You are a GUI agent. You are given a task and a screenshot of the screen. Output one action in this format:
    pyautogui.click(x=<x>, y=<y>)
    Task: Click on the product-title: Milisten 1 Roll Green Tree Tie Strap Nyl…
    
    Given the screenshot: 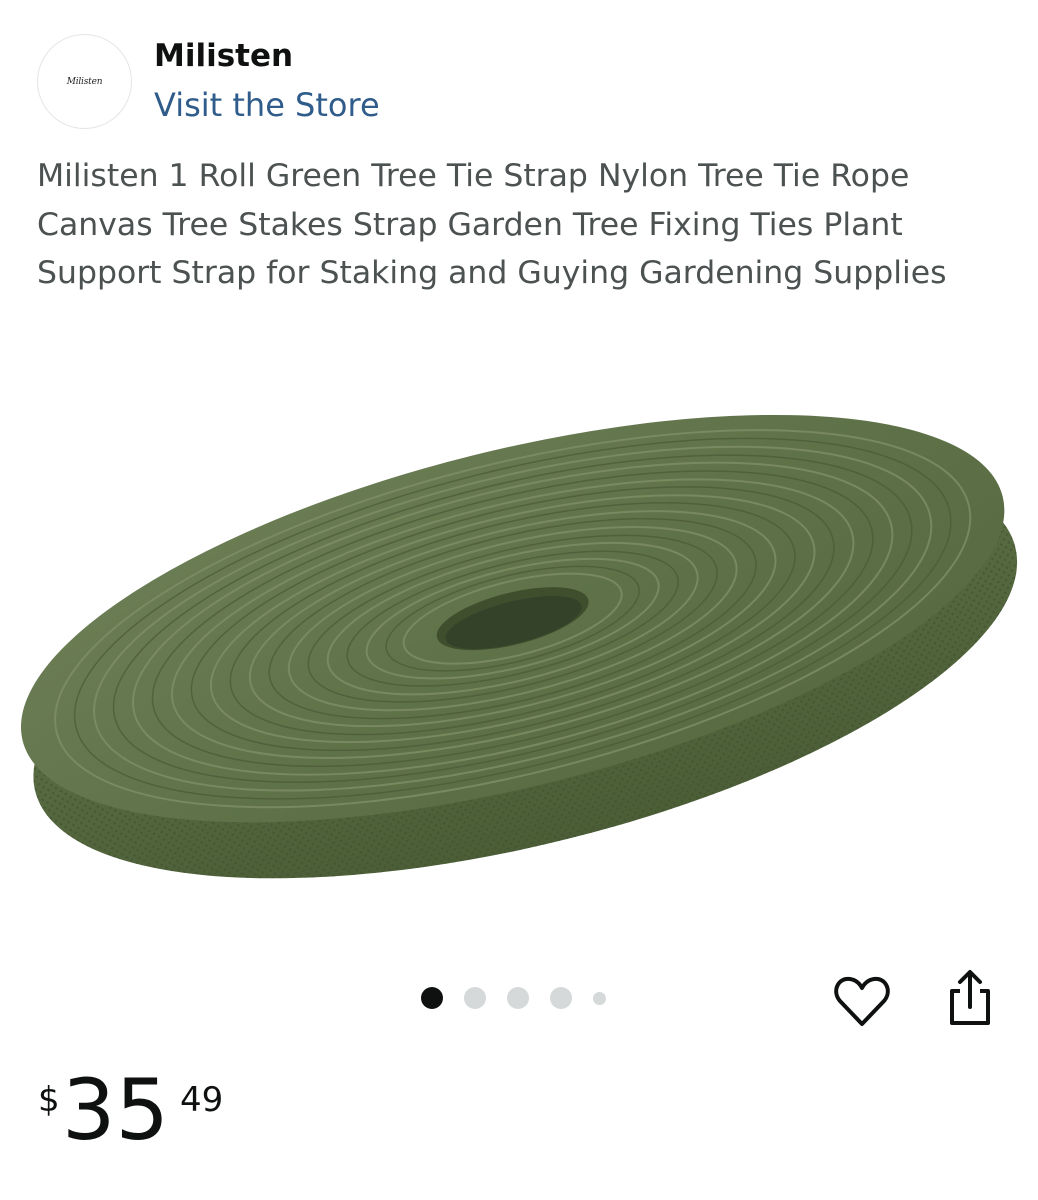 What is the action you would take?
    pyautogui.click(x=492, y=224)
    